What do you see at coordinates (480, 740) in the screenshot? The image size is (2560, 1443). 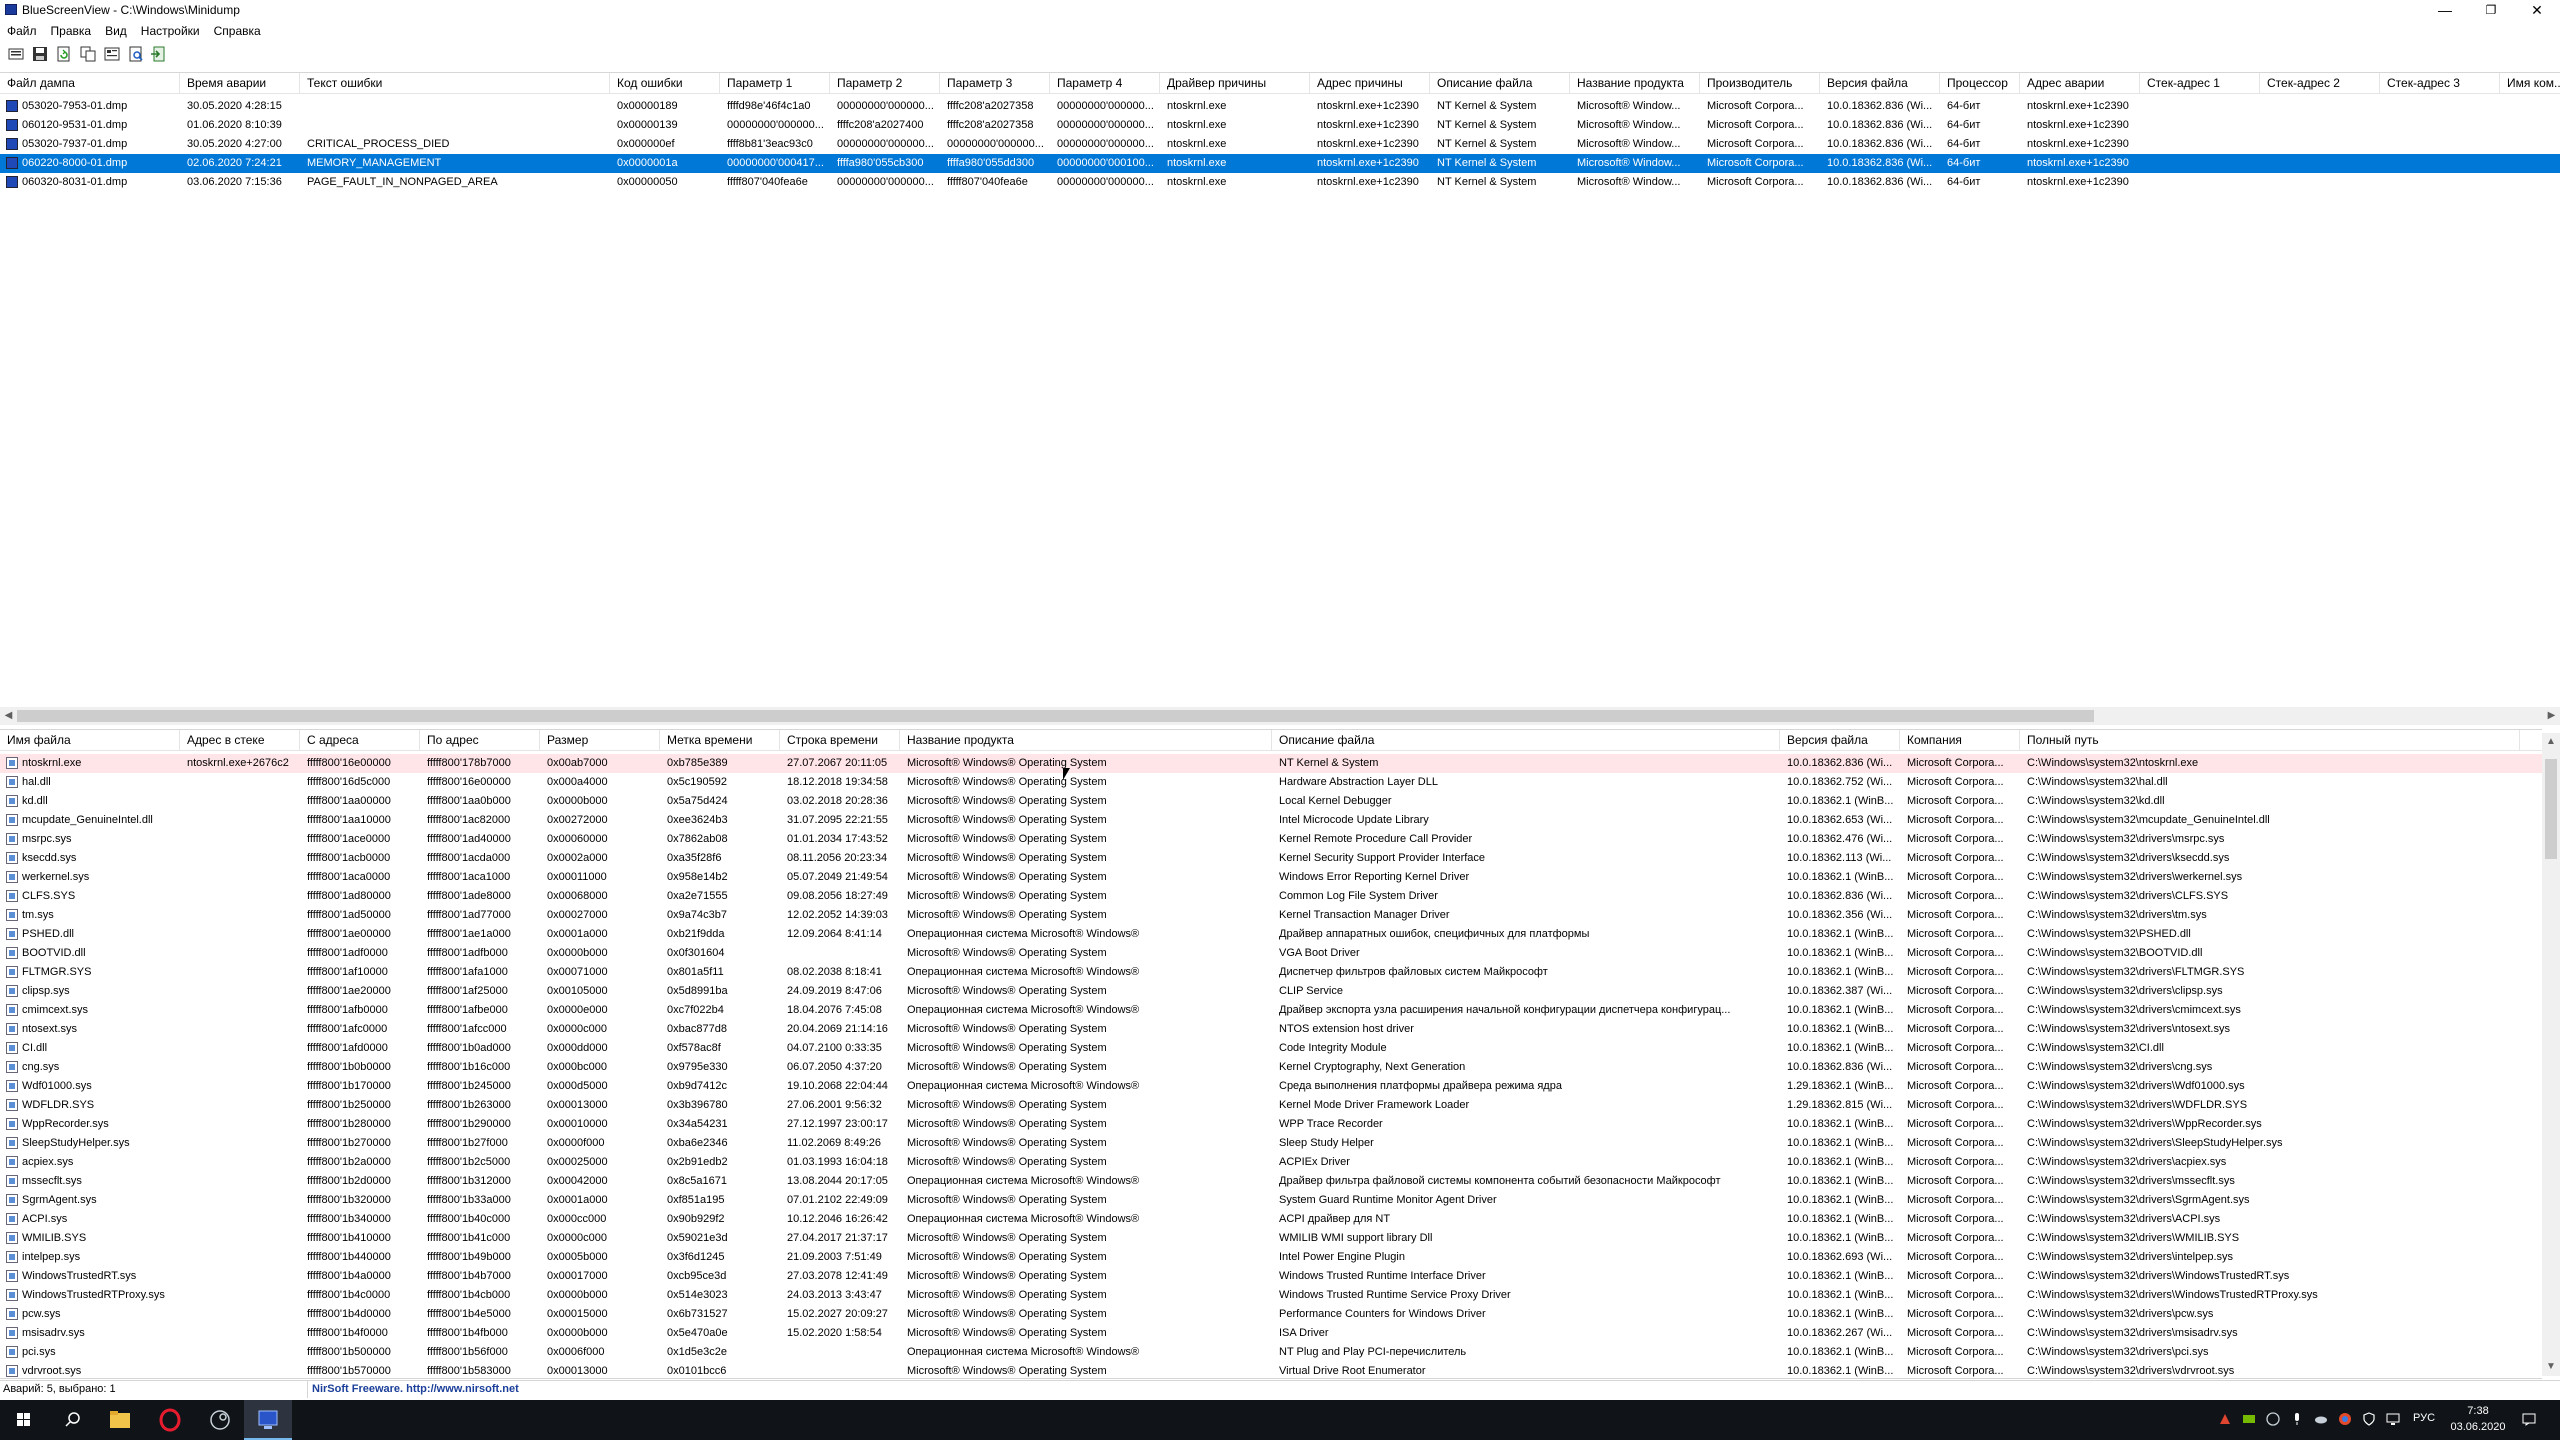 I see `drivers-column-header: По адрес` at bounding box center [480, 740].